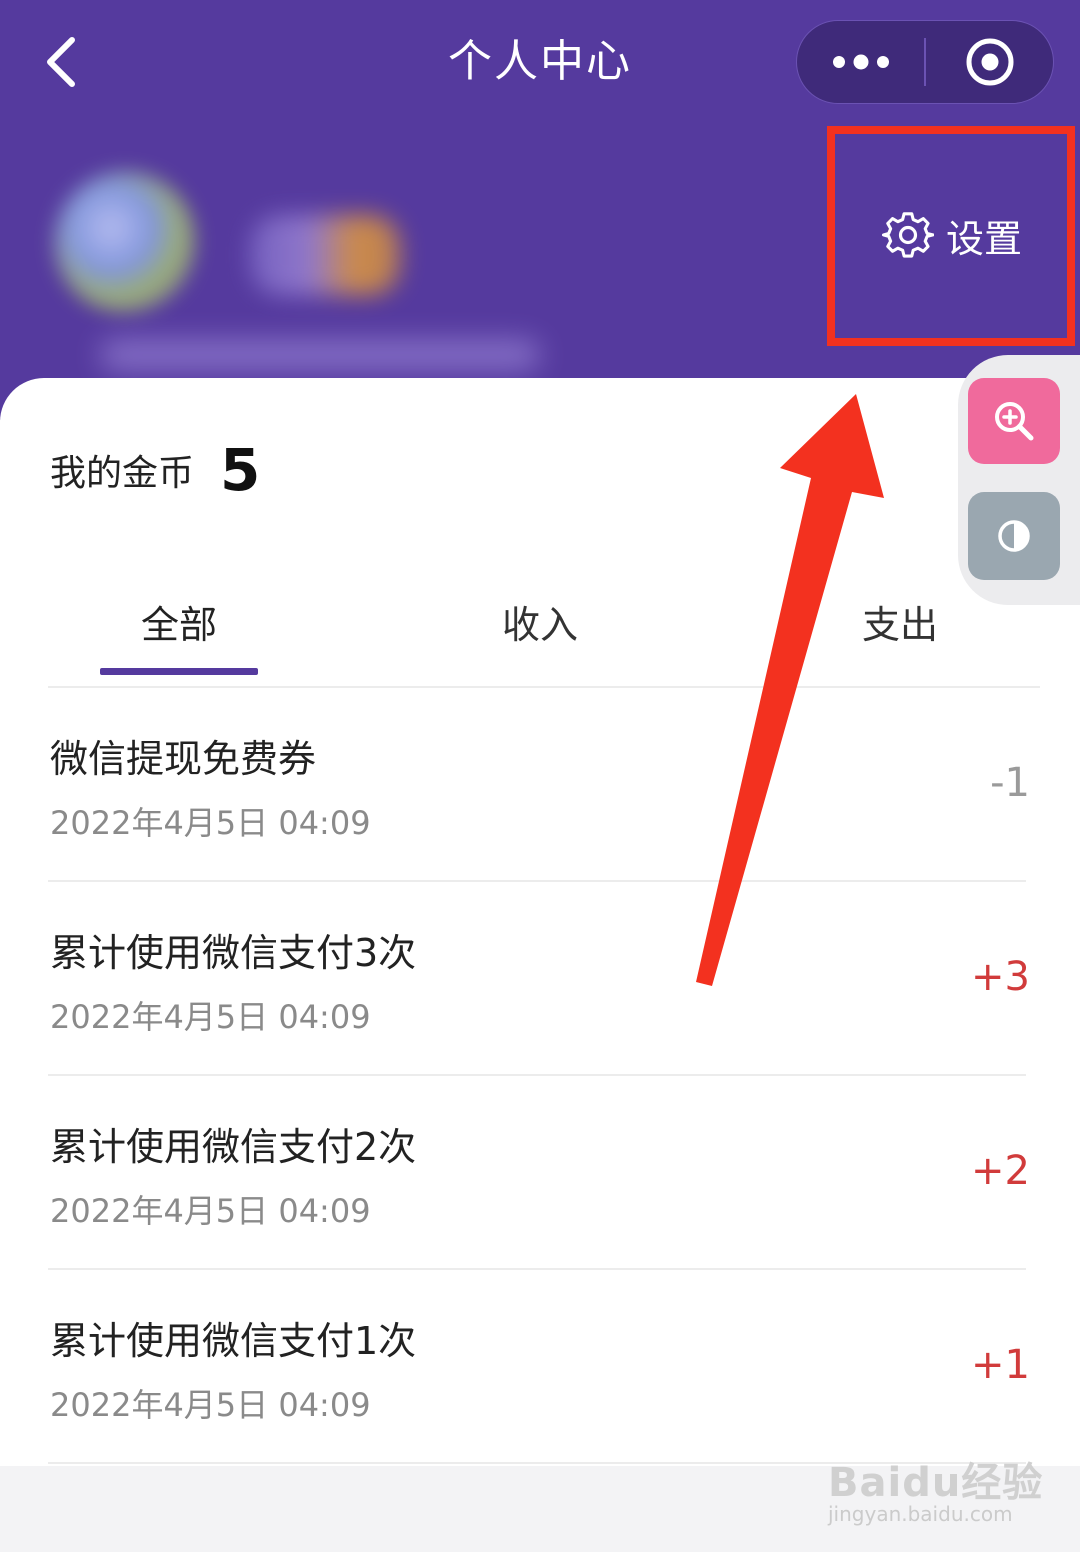 Image resolution: width=1080 pixels, height=1552 pixels. I want to click on settings-button: 设置, so click(952, 235).